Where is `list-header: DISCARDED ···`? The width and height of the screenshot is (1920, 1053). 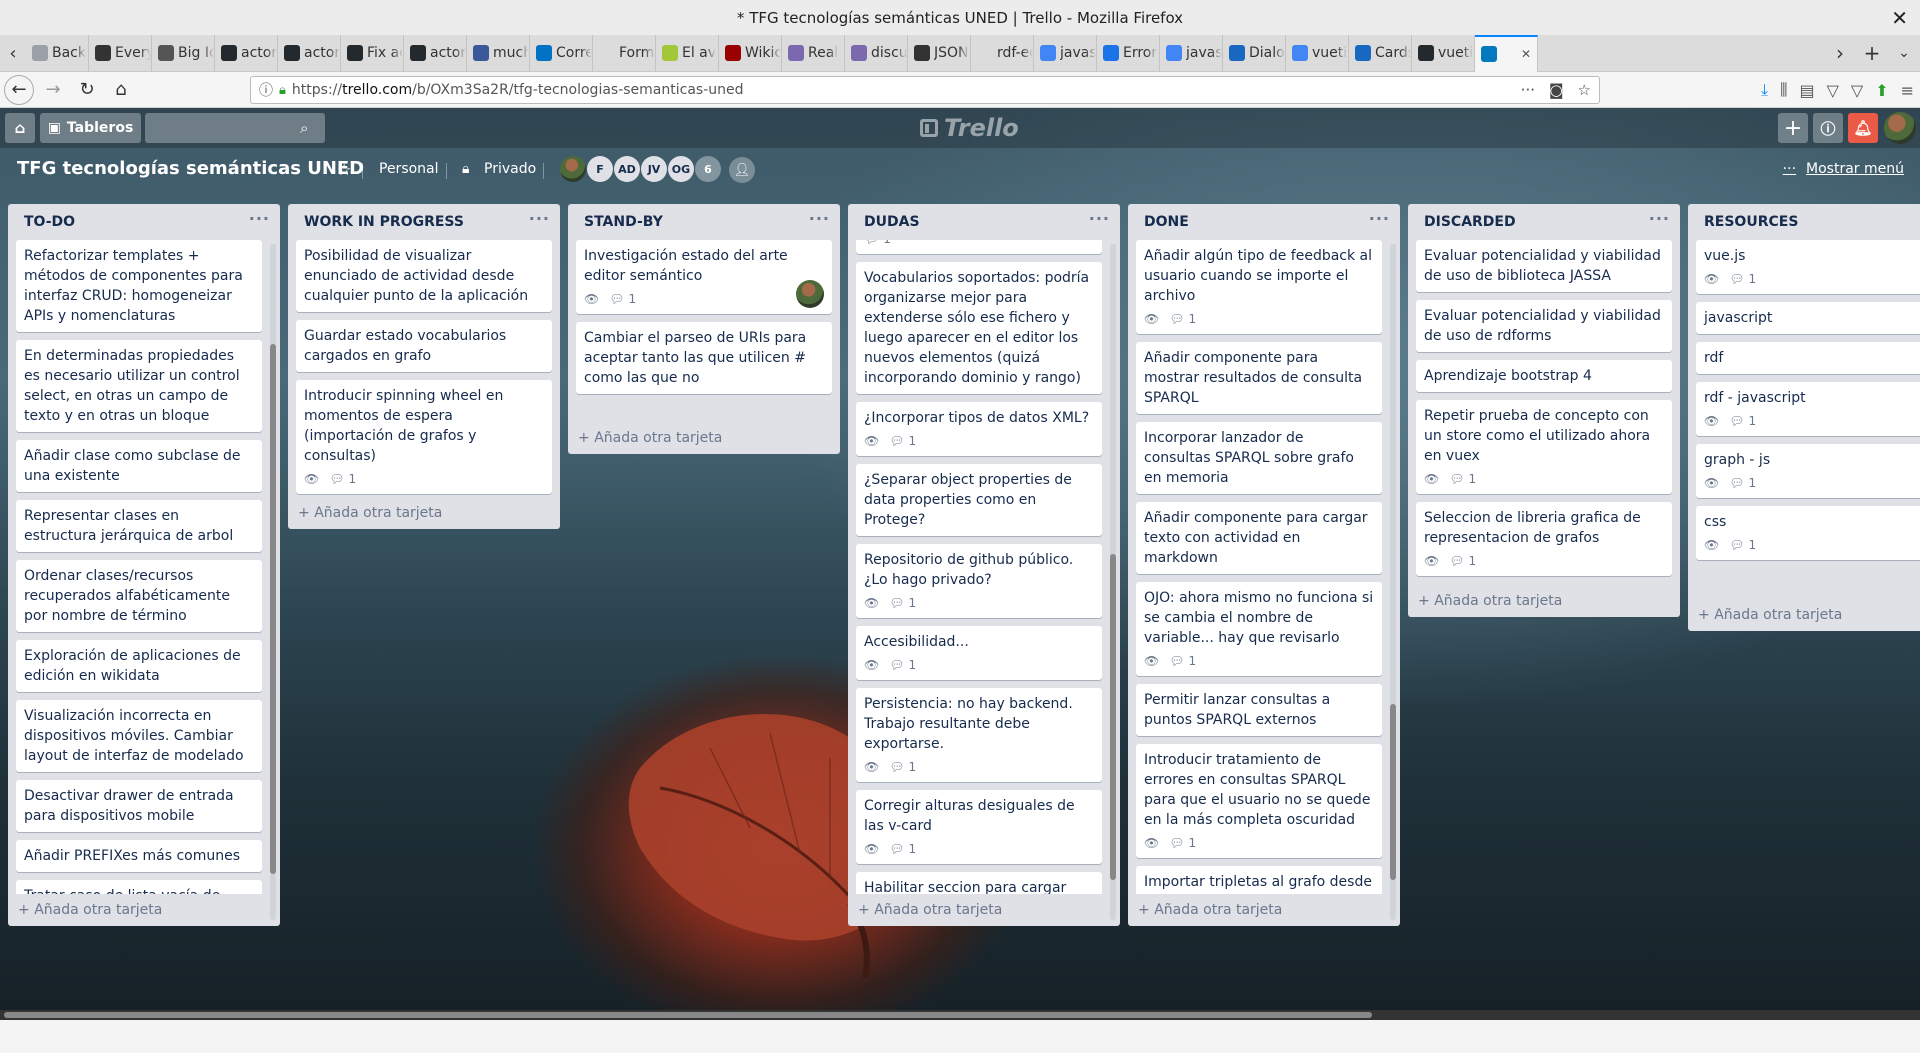 list-header: DISCARDED ··· is located at coordinates (1544, 222).